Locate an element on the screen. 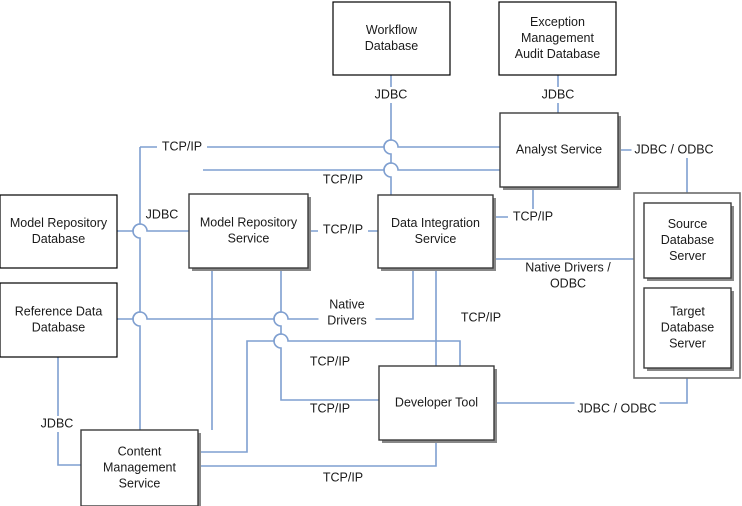 This screenshot has height=506, width=742. node-label: Exception is located at coordinates (557, 22).